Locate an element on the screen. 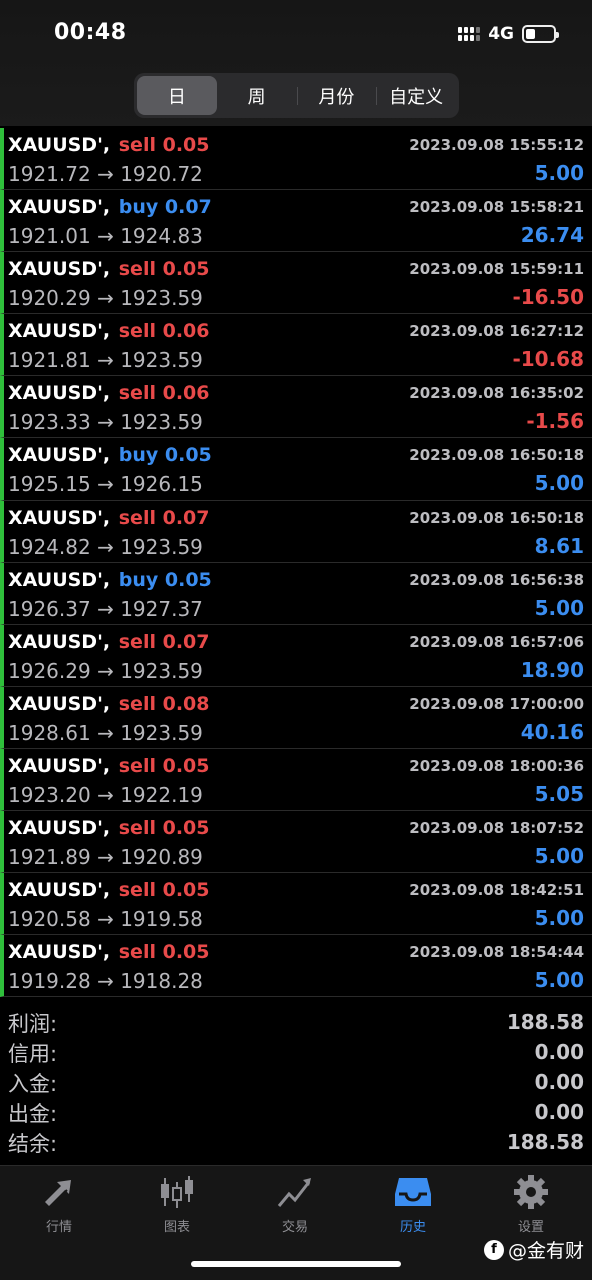 Image resolution: width=592 pixels, height=1280 pixels. tab-month: 月份 is located at coordinates (336, 95).